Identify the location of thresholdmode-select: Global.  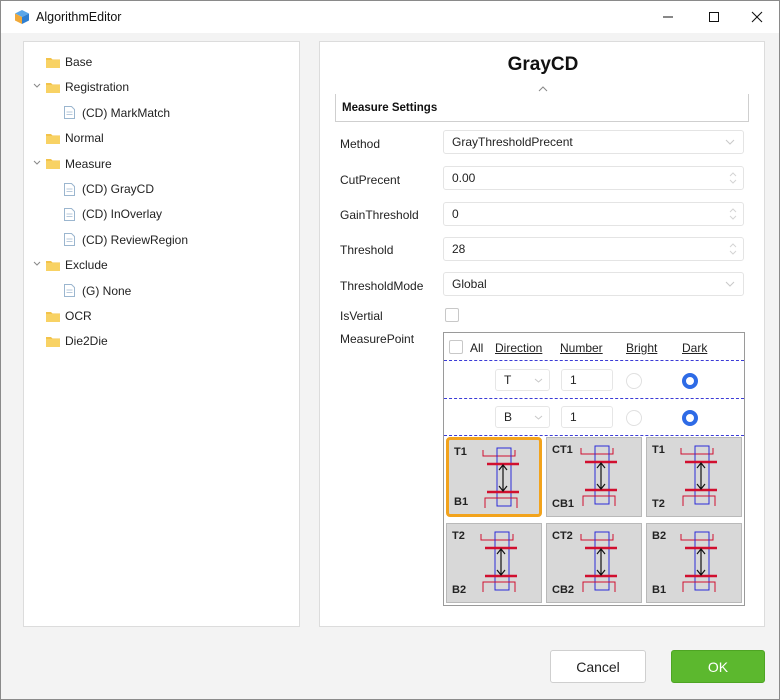
(593, 284).